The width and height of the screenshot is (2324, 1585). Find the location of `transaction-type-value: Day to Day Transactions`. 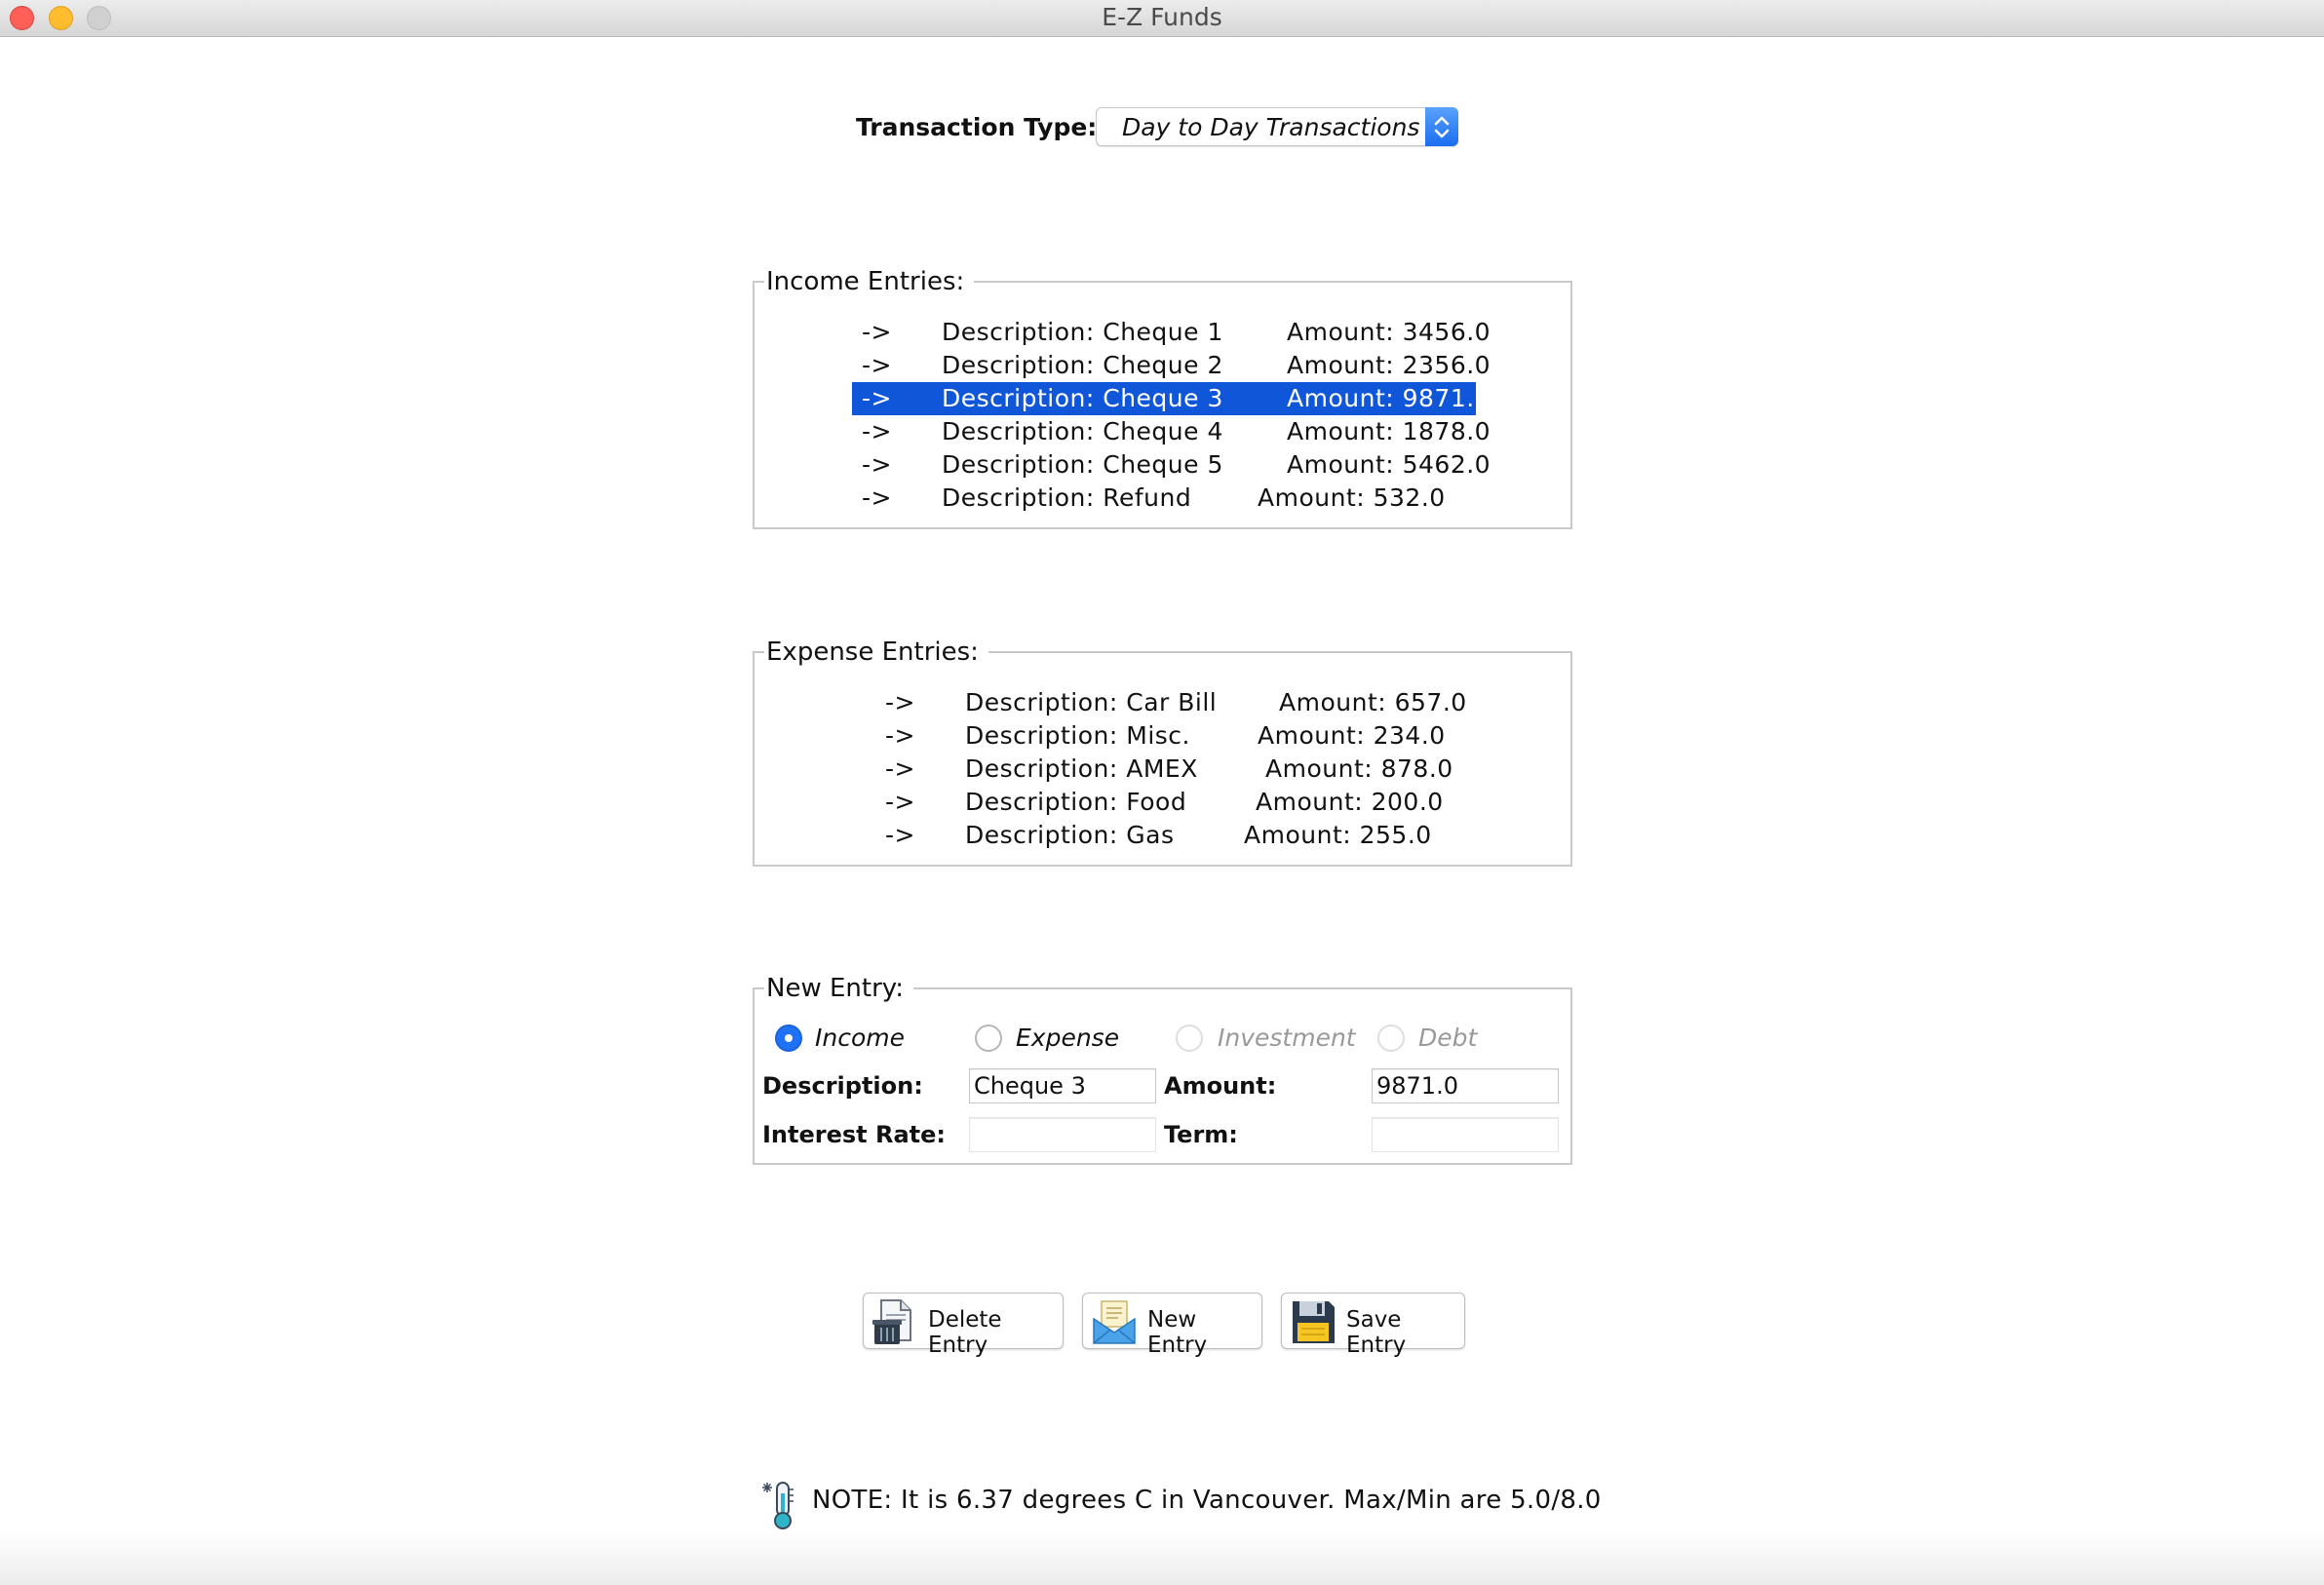

transaction-type-value: Day to Day Transactions is located at coordinates (1271, 127).